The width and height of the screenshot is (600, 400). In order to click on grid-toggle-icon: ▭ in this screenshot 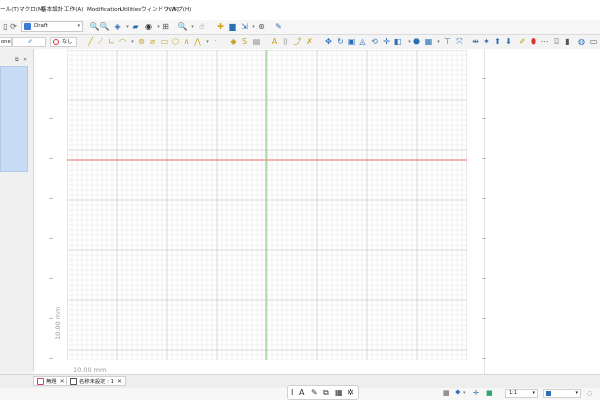, I will do `click(593, 42)`.